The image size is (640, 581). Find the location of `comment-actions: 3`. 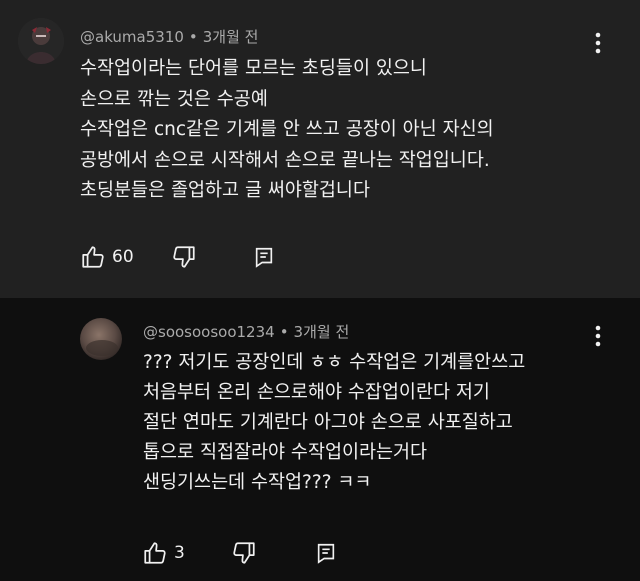

comment-actions: 3 is located at coordinates (239, 553).